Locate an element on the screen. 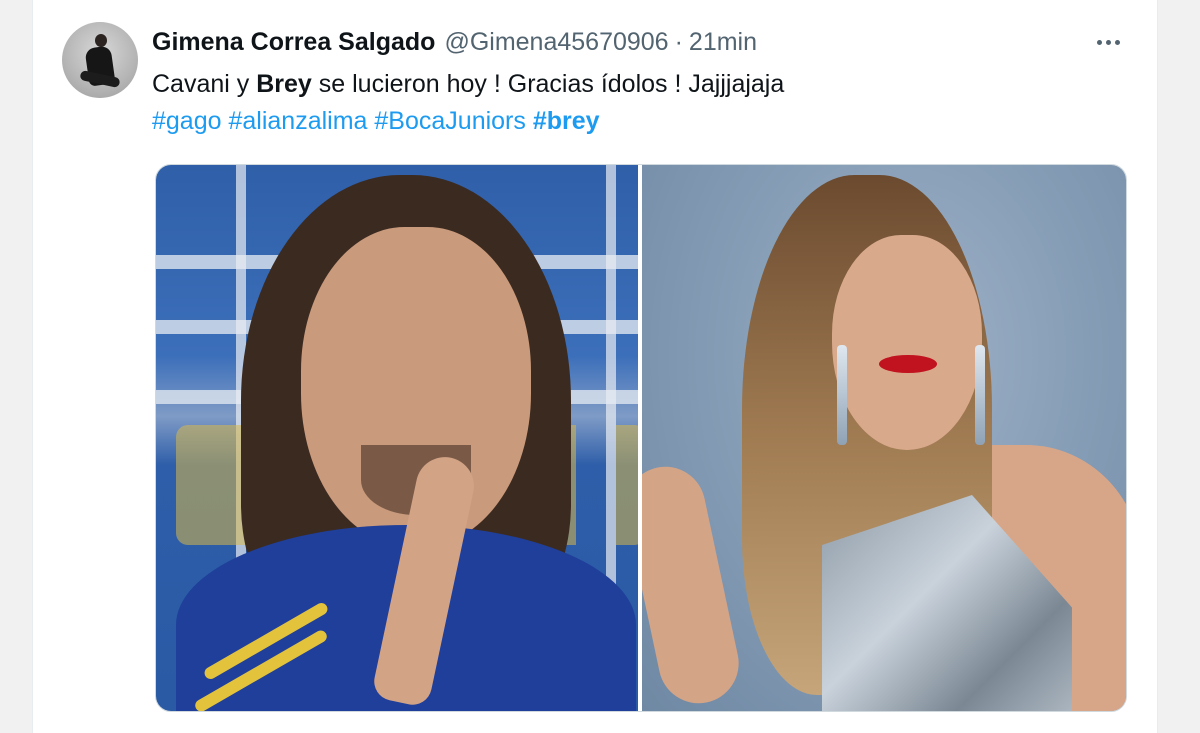 This screenshot has height=733, width=1200. author-handle: @Gimena45670906 is located at coordinates (556, 42).